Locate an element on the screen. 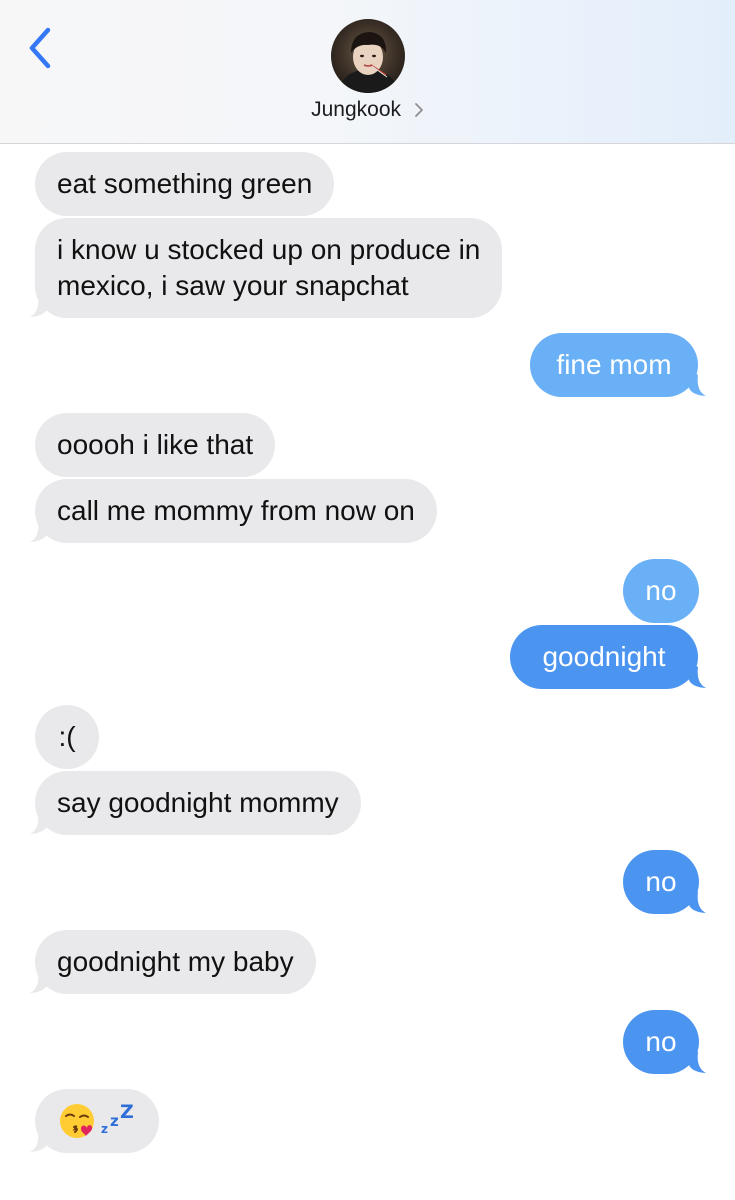 The image size is (735, 1200). message-bubble-outgoing: no is located at coordinates (661, 591).